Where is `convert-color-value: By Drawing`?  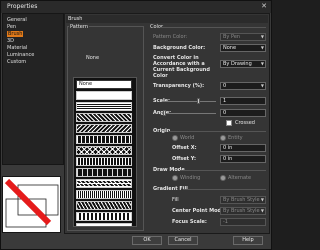 convert-color-value: By Drawing is located at coordinates (237, 64).